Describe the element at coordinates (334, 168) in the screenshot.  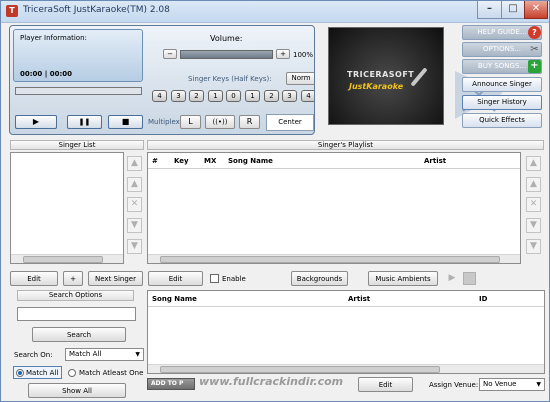
I see `playlist-header-divider` at that location.